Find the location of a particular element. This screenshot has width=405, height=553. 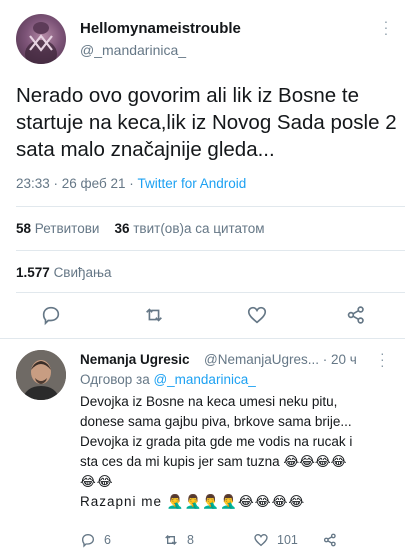

reply-action-bar: 6 8 101 is located at coordinates (202, 541).